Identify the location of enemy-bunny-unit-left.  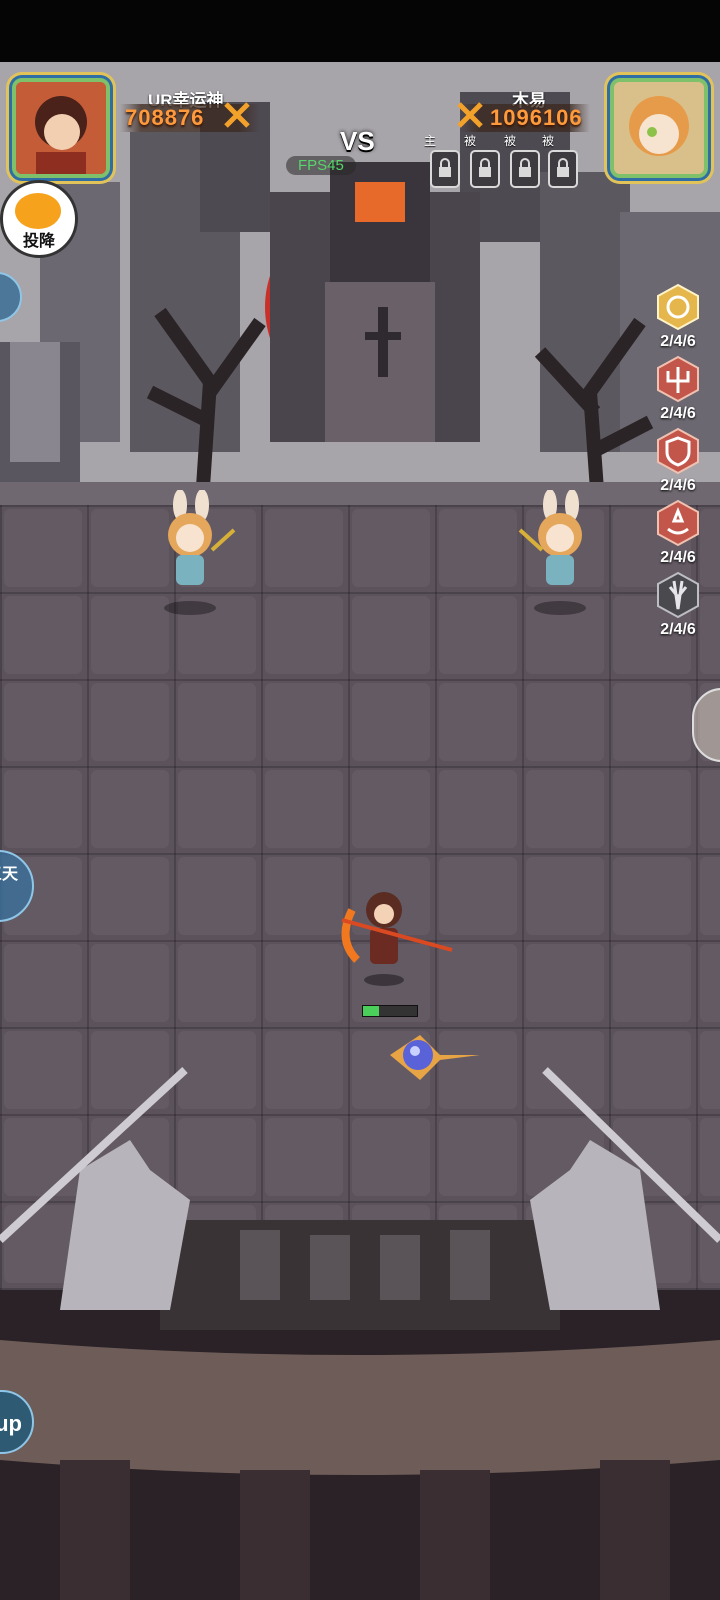
(192, 555).